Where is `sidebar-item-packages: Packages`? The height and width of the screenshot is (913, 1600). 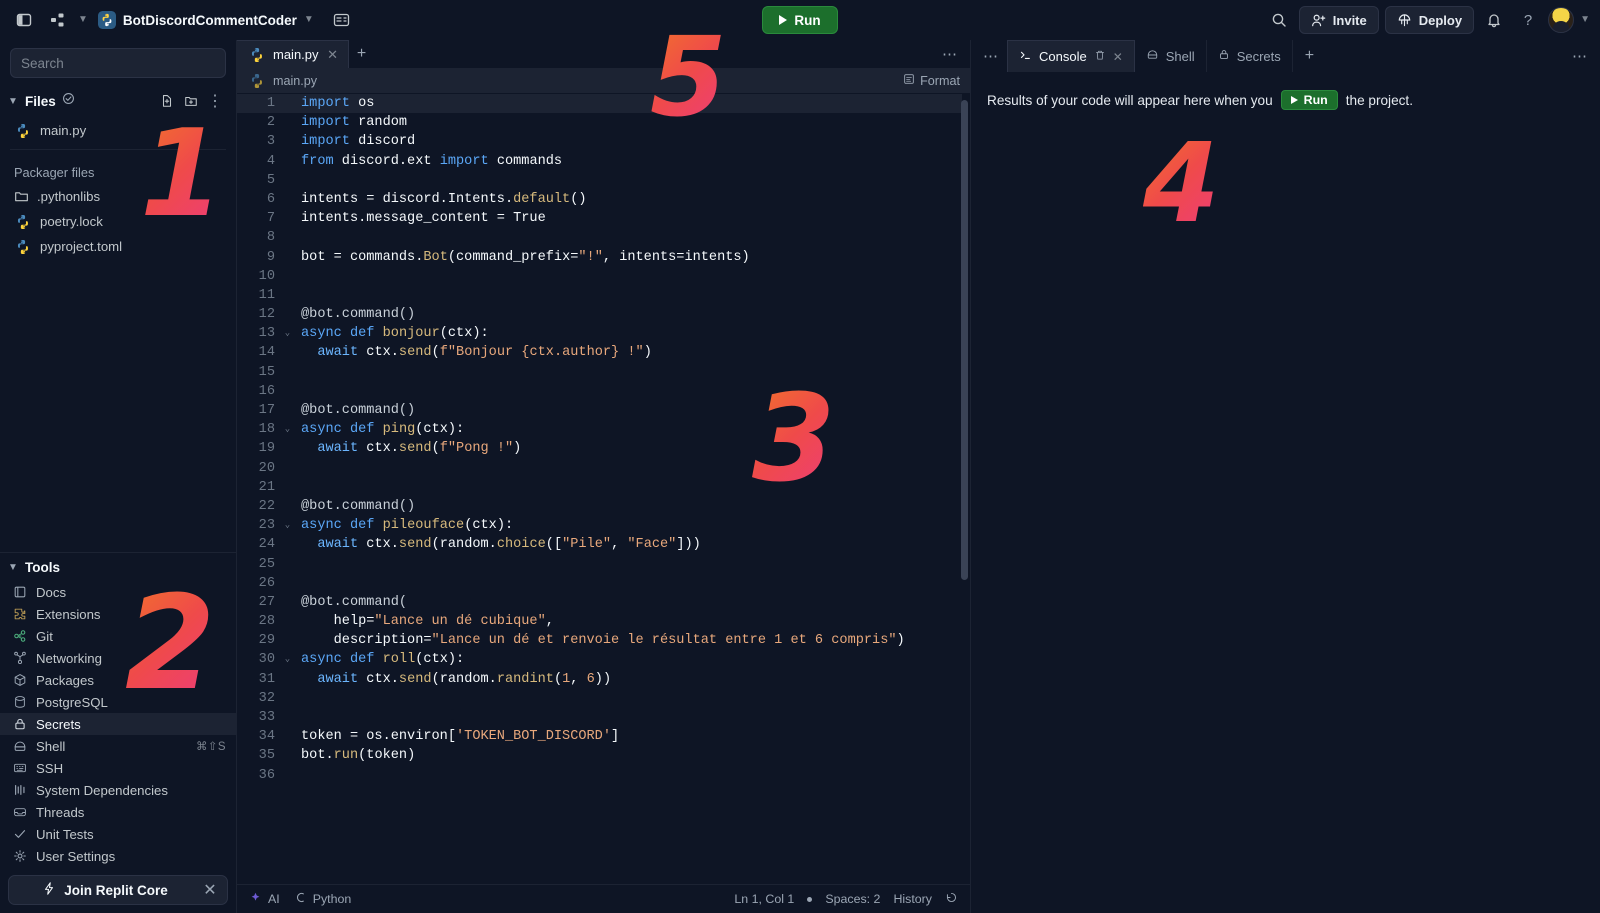
sidebar-item-packages: Packages is located at coordinates (118, 680).